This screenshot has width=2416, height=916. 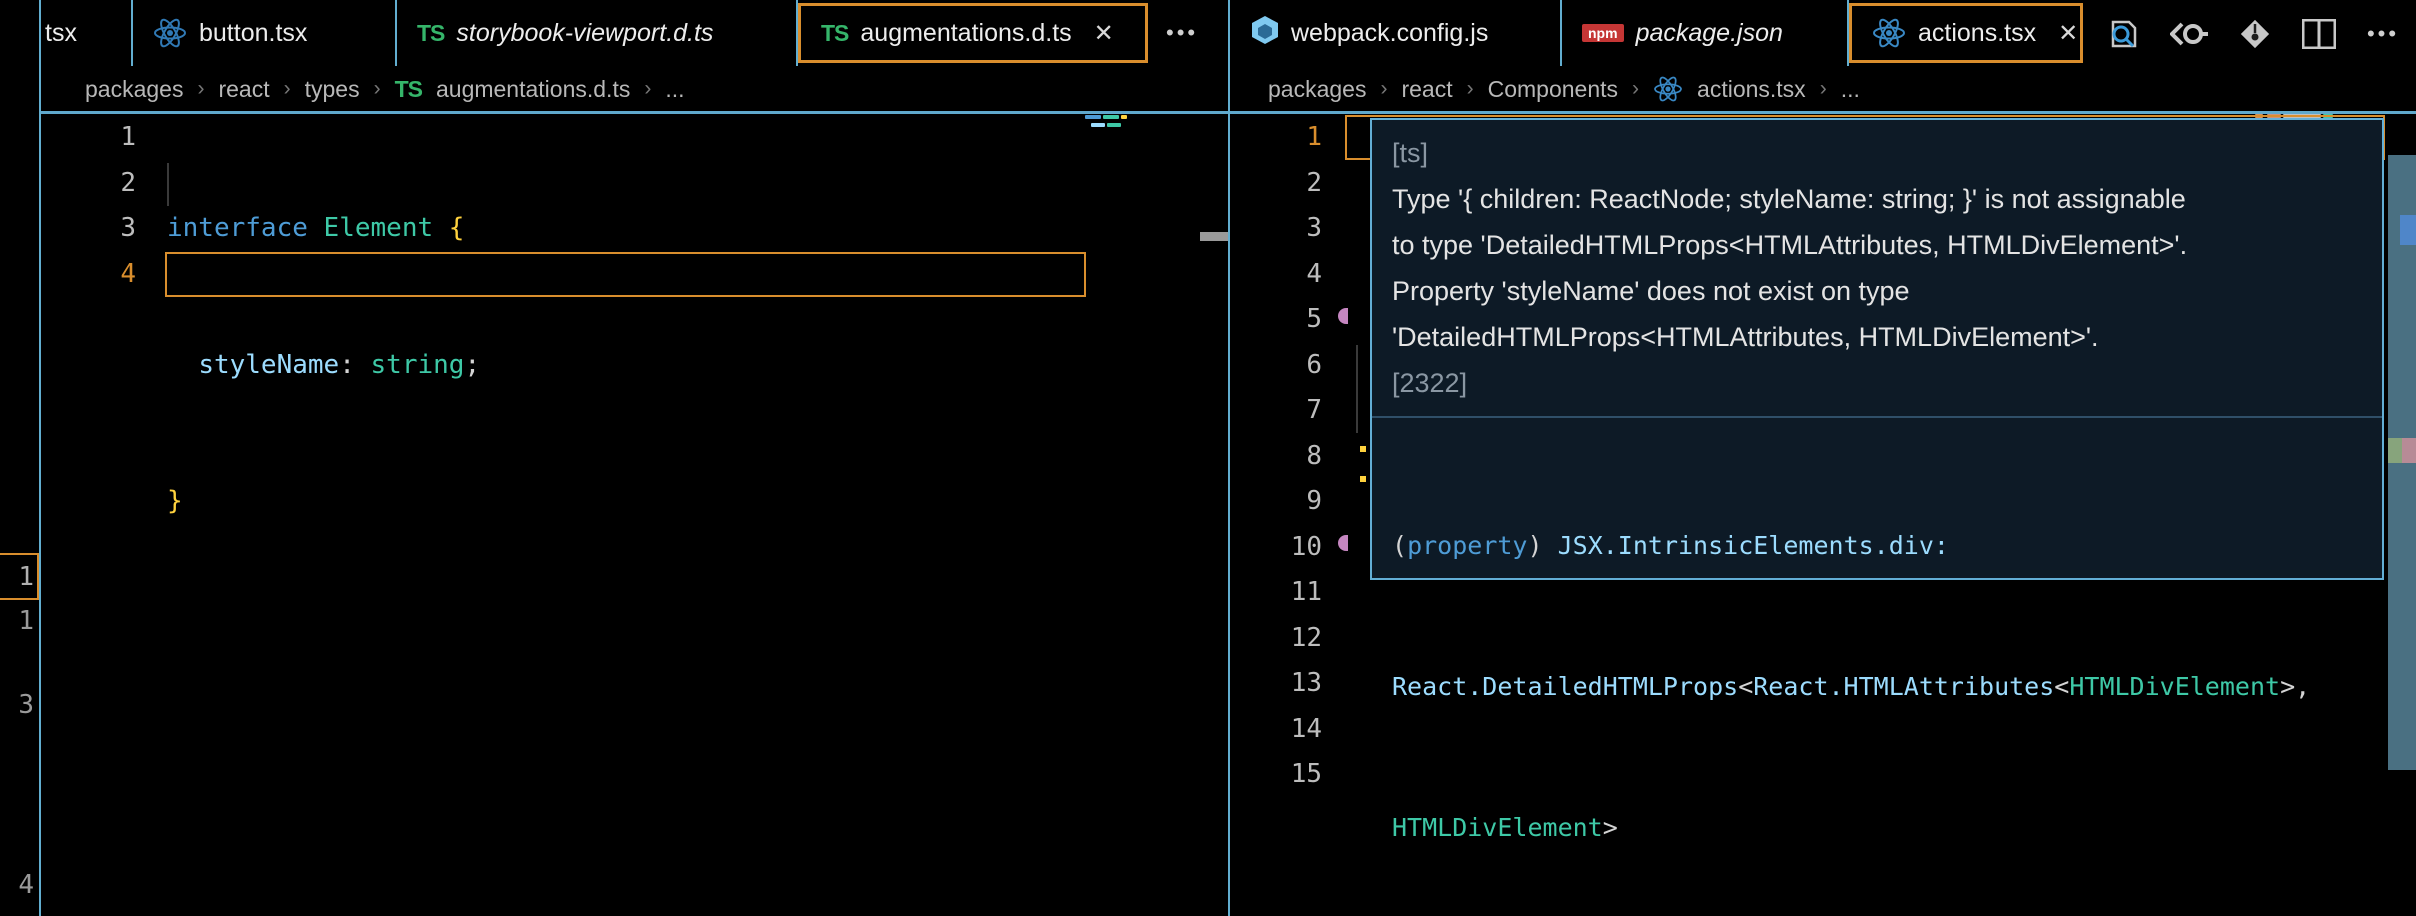 I want to click on signature-line: HTMLDivElement>, so click(x=1505, y=827).